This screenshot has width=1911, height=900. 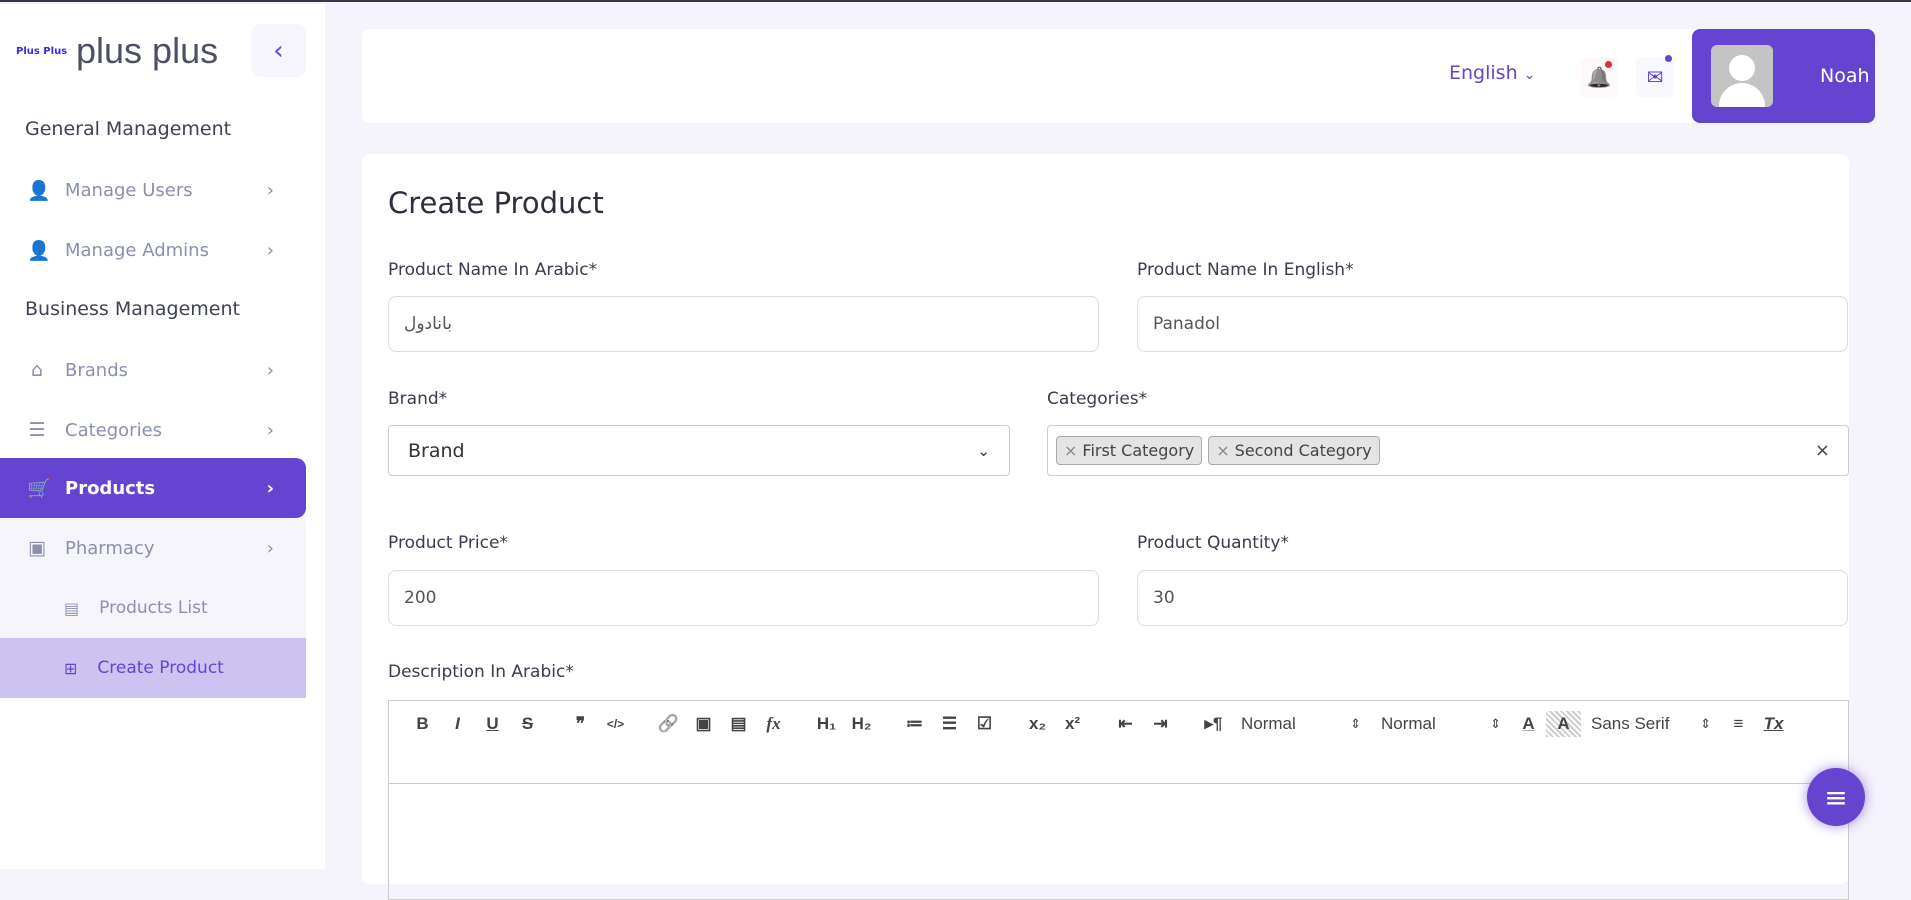 What do you see at coordinates (1492, 324) in the screenshot?
I see `product-name-english-input: Panadol` at bounding box center [1492, 324].